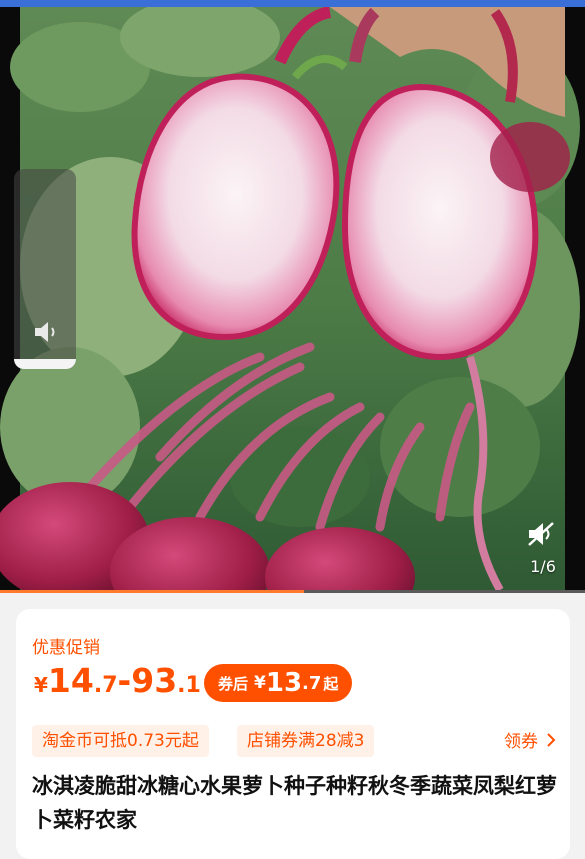 Image resolution: width=585 pixels, height=859 pixels. What do you see at coordinates (41, 685) in the screenshot?
I see `currency-symbol: ¥` at bounding box center [41, 685].